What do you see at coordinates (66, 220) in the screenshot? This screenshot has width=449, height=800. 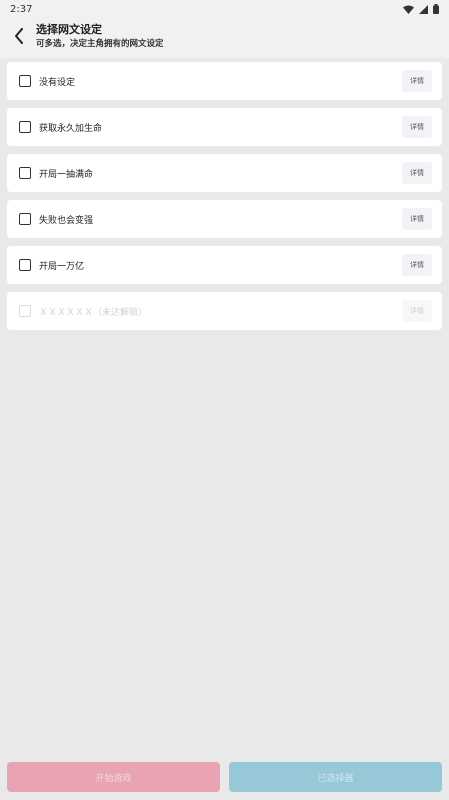 I see `list-item-label: 失败也会变强` at bounding box center [66, 220].